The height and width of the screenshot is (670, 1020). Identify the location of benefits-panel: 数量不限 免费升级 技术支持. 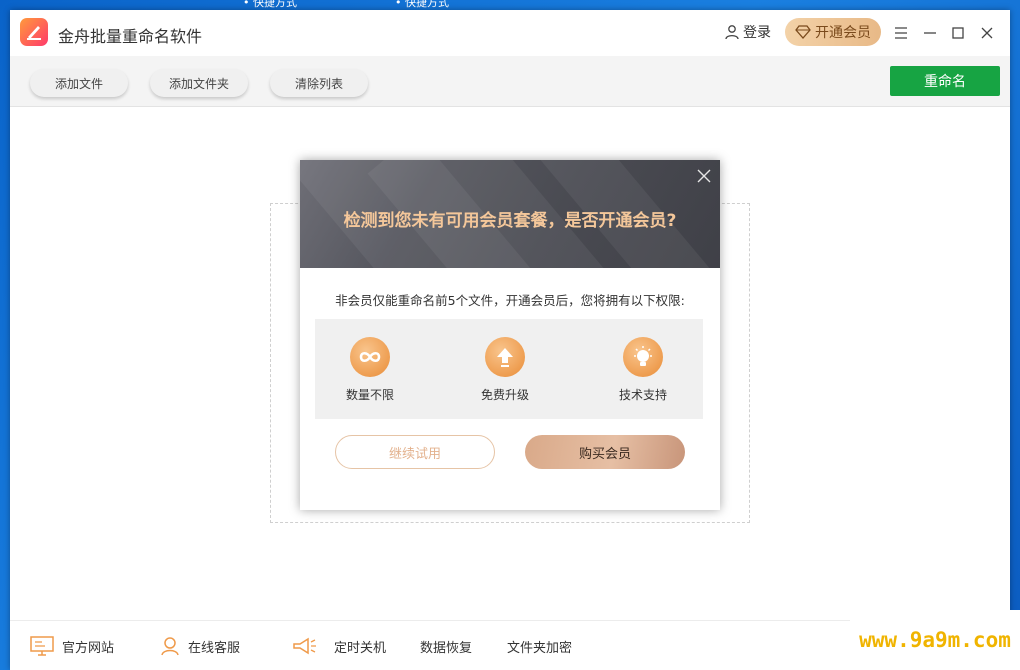
(509, 369).